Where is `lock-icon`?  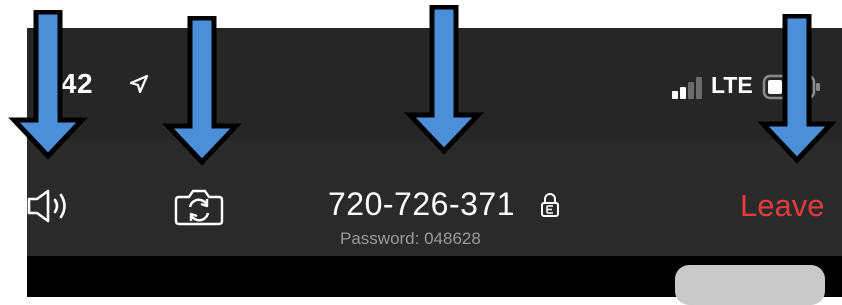 lock-icon is located at coordinates (550, 207).